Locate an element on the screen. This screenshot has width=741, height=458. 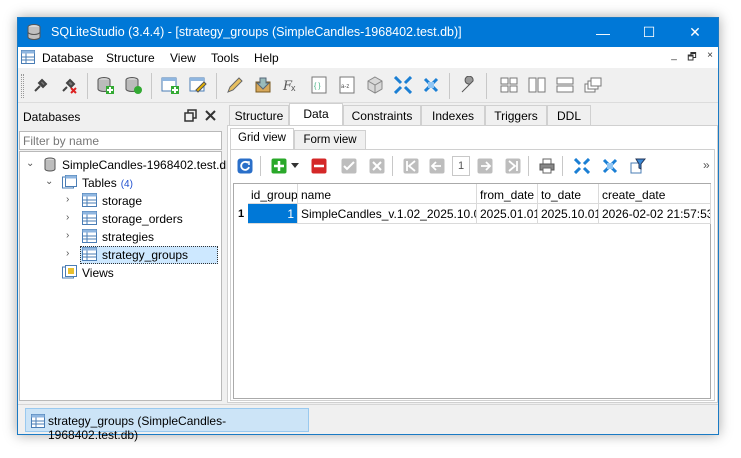
column-header-to-date: to_date is located at coordinates (568, 194).